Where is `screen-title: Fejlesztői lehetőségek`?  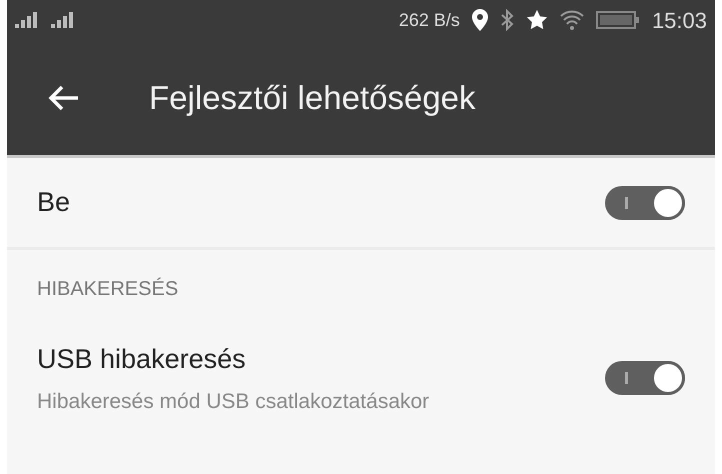 screen-title: Fejlesztői lehetőségek is located at coordinates (312, 98).